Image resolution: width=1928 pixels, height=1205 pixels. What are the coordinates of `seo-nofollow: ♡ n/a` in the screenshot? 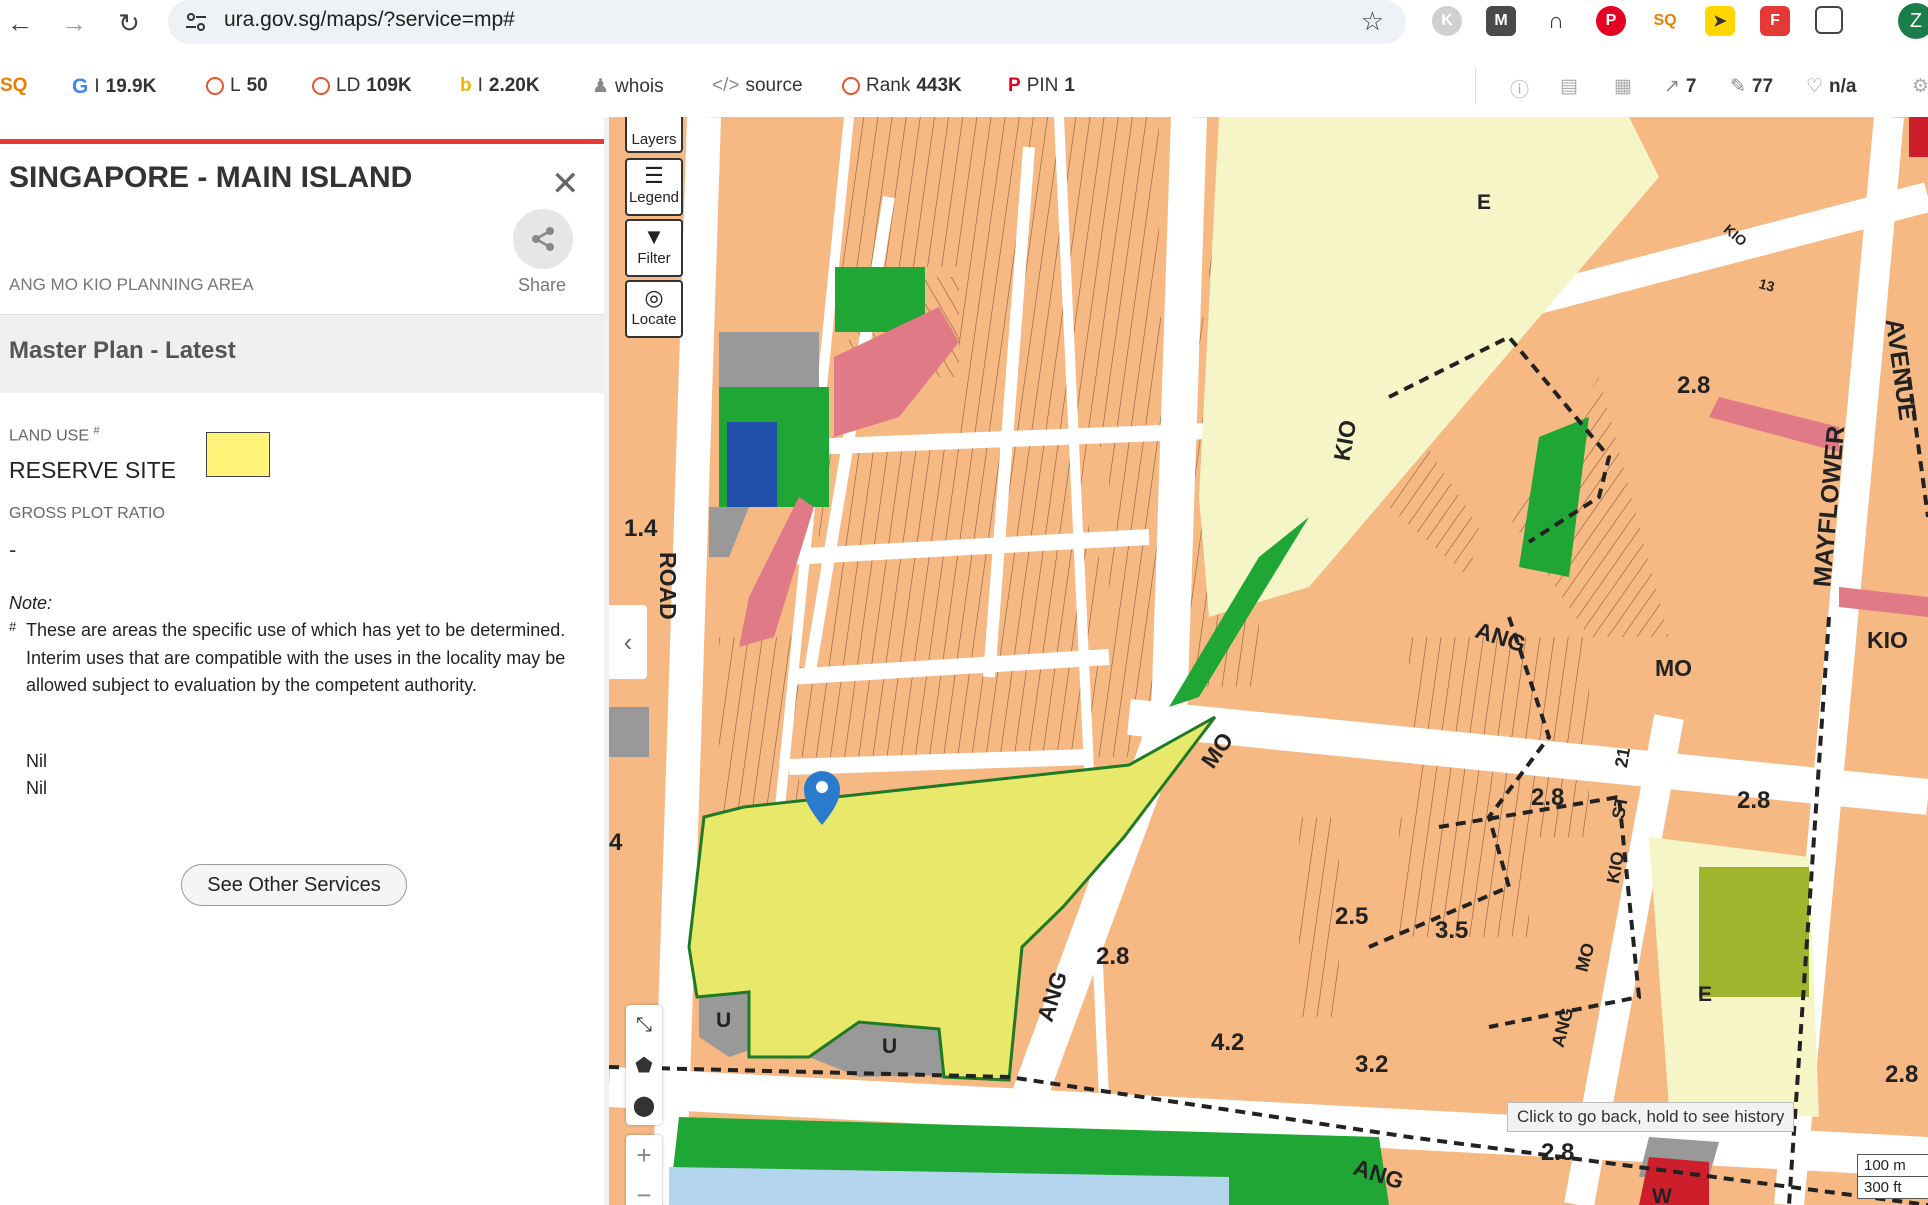 It's located at (1831, 86).